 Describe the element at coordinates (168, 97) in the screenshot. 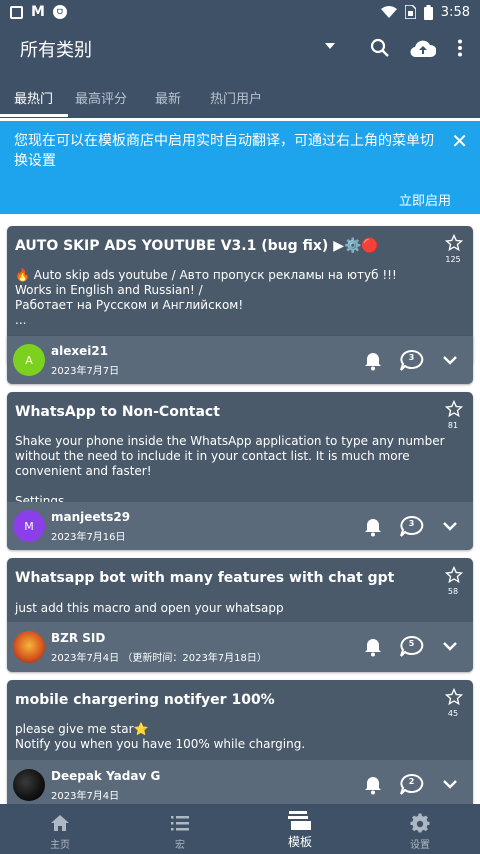

I see `tab-newest: 最新` at that location.